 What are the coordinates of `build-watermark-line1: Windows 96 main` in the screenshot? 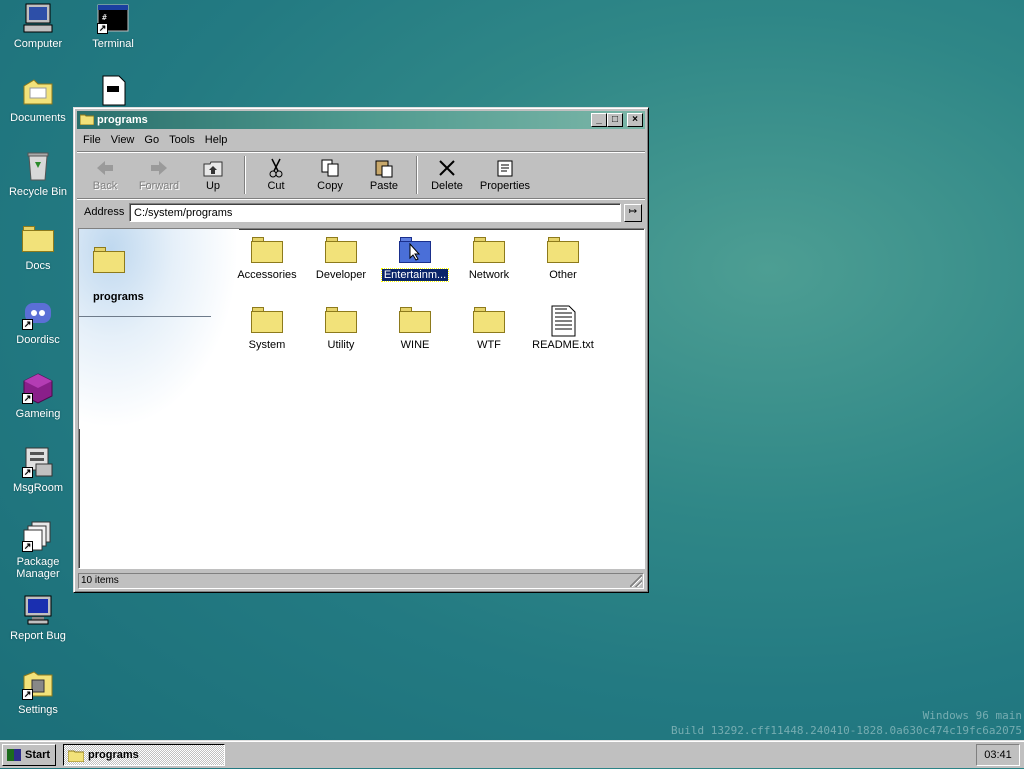 It's located at (972, 715).